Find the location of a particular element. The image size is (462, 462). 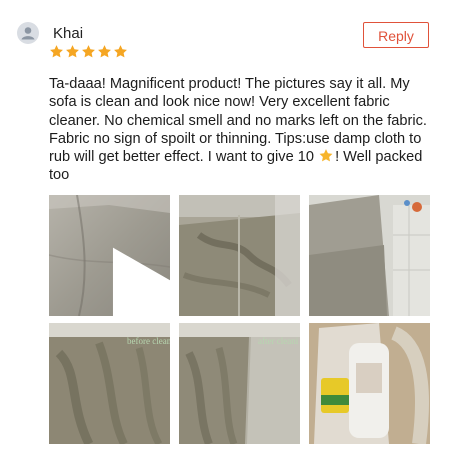

play-icon is located at coordinates (141, 281).